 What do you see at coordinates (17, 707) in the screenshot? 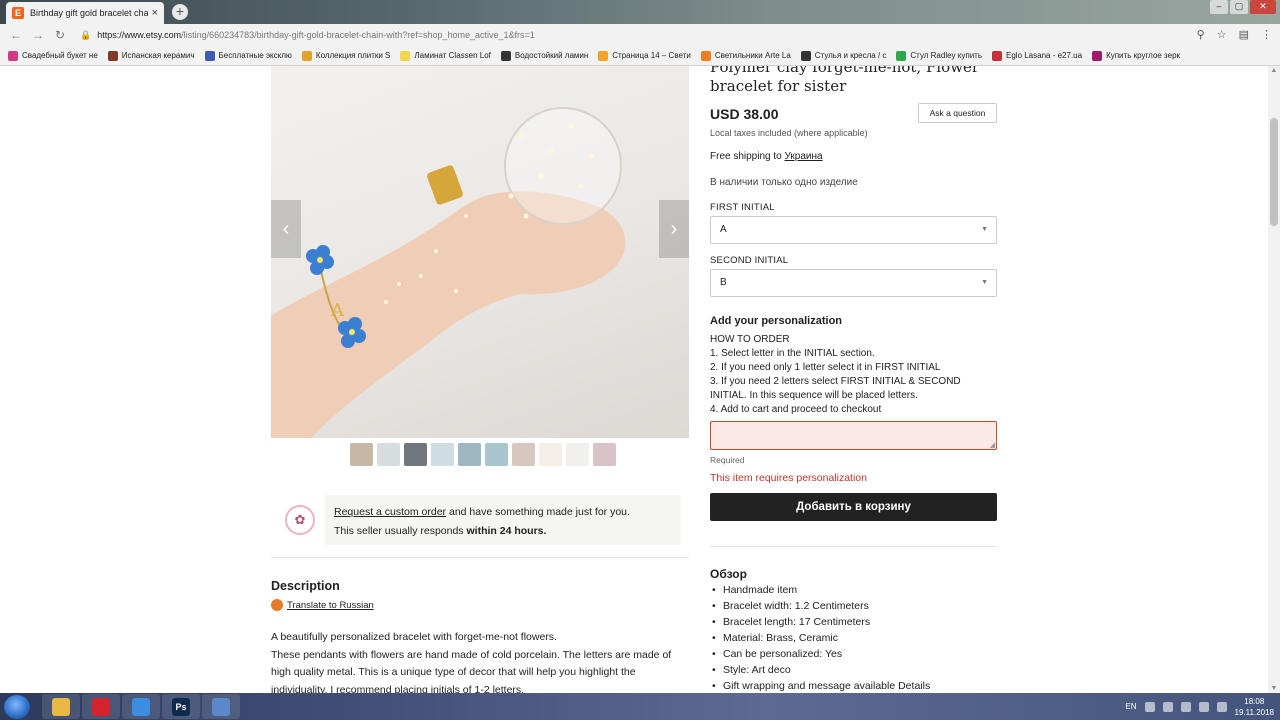
I see `start-button-icon` at bounding box center [17, 707].